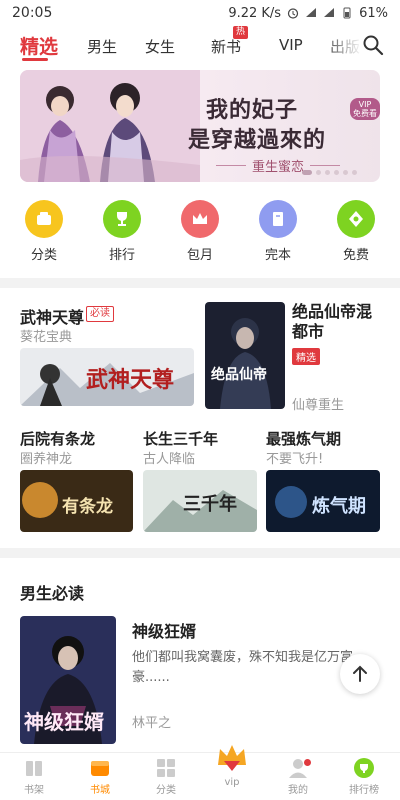 The width and height of the screenshot is (400, 800). I want to click on tab-new-books: 新书 热, so click(230, 41).